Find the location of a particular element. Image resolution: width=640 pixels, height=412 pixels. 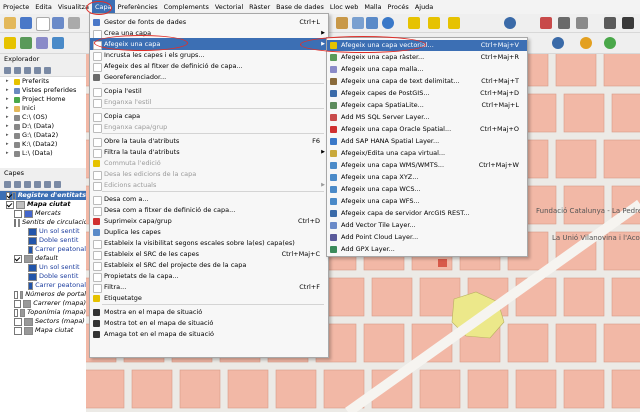

open-project-icon is located at coordinates (10, 23).